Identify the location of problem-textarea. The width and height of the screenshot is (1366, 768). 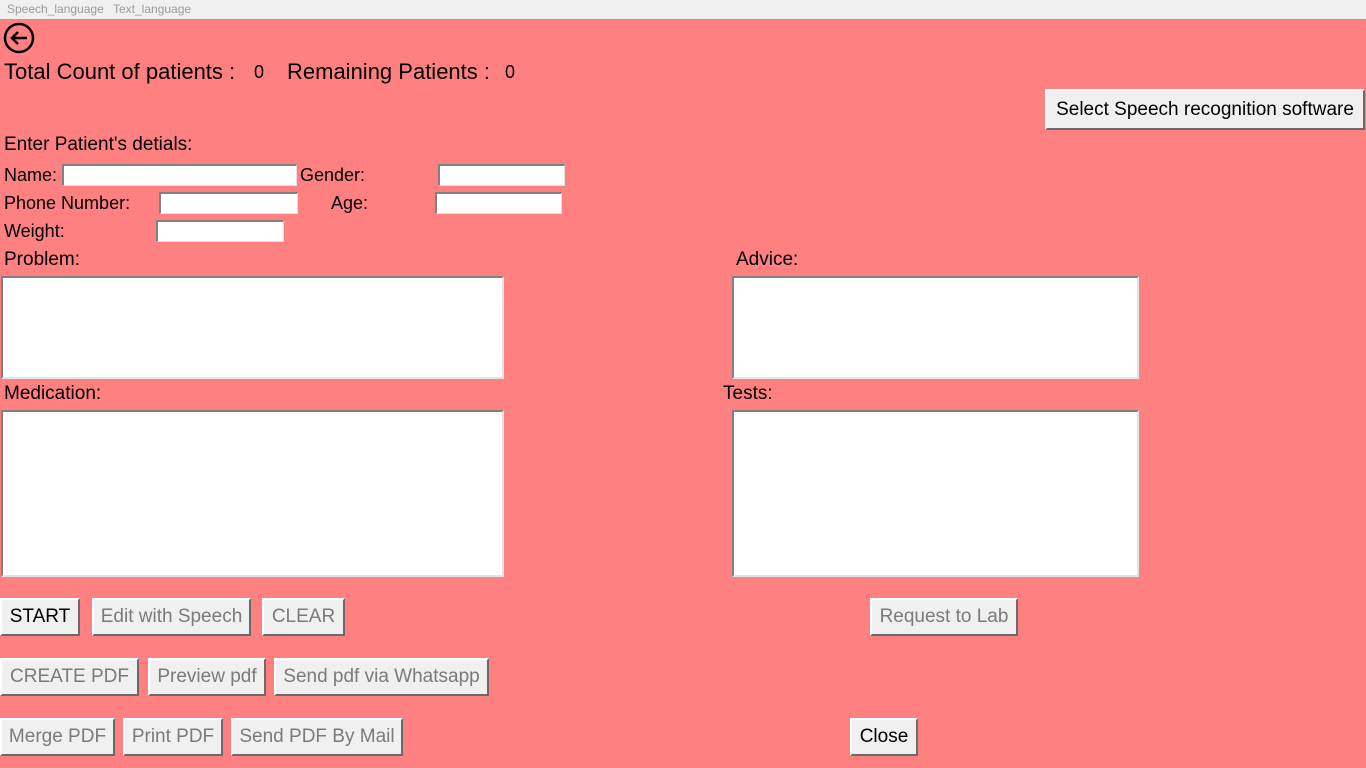
(252, 327).